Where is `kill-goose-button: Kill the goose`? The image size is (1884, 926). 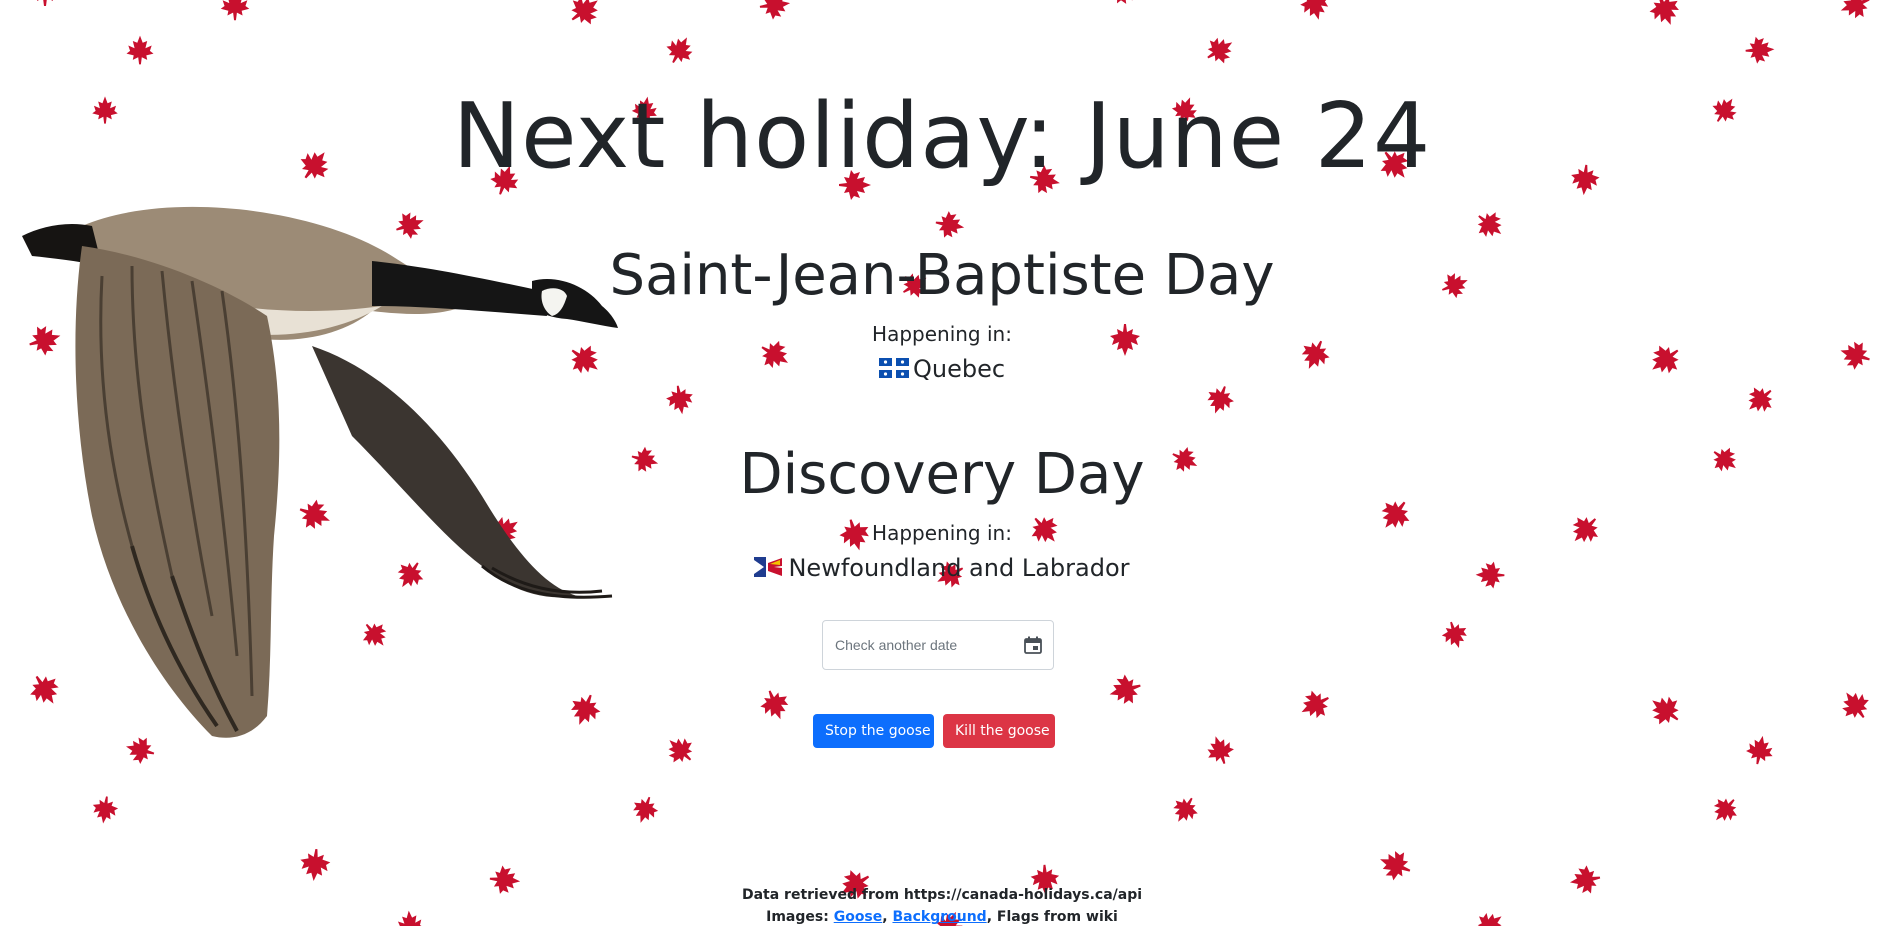 kill-goose-button: Kill the goose is located at coordinates (999, 731).